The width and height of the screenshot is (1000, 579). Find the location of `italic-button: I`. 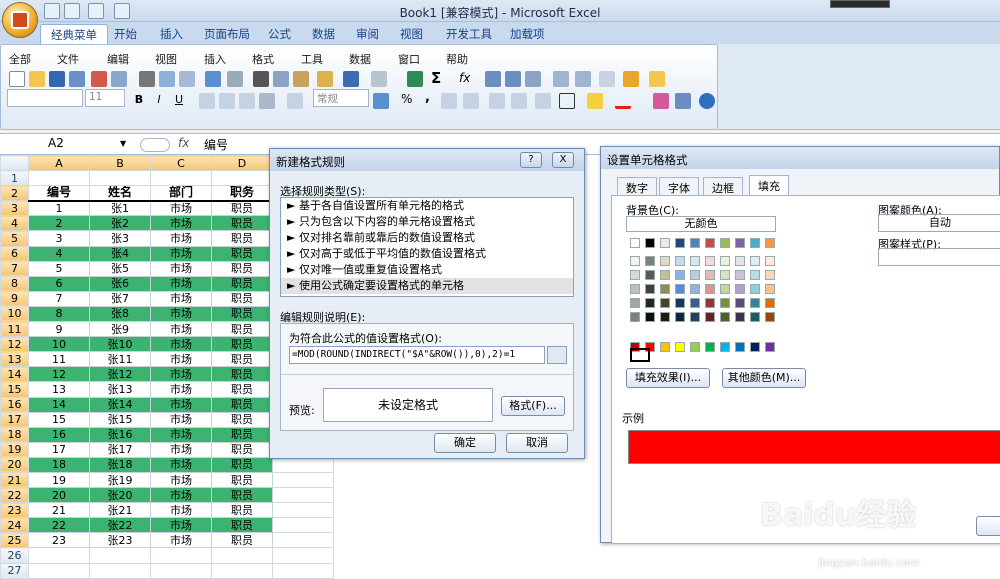

italic-button: I is located at coordinates (159, 101).